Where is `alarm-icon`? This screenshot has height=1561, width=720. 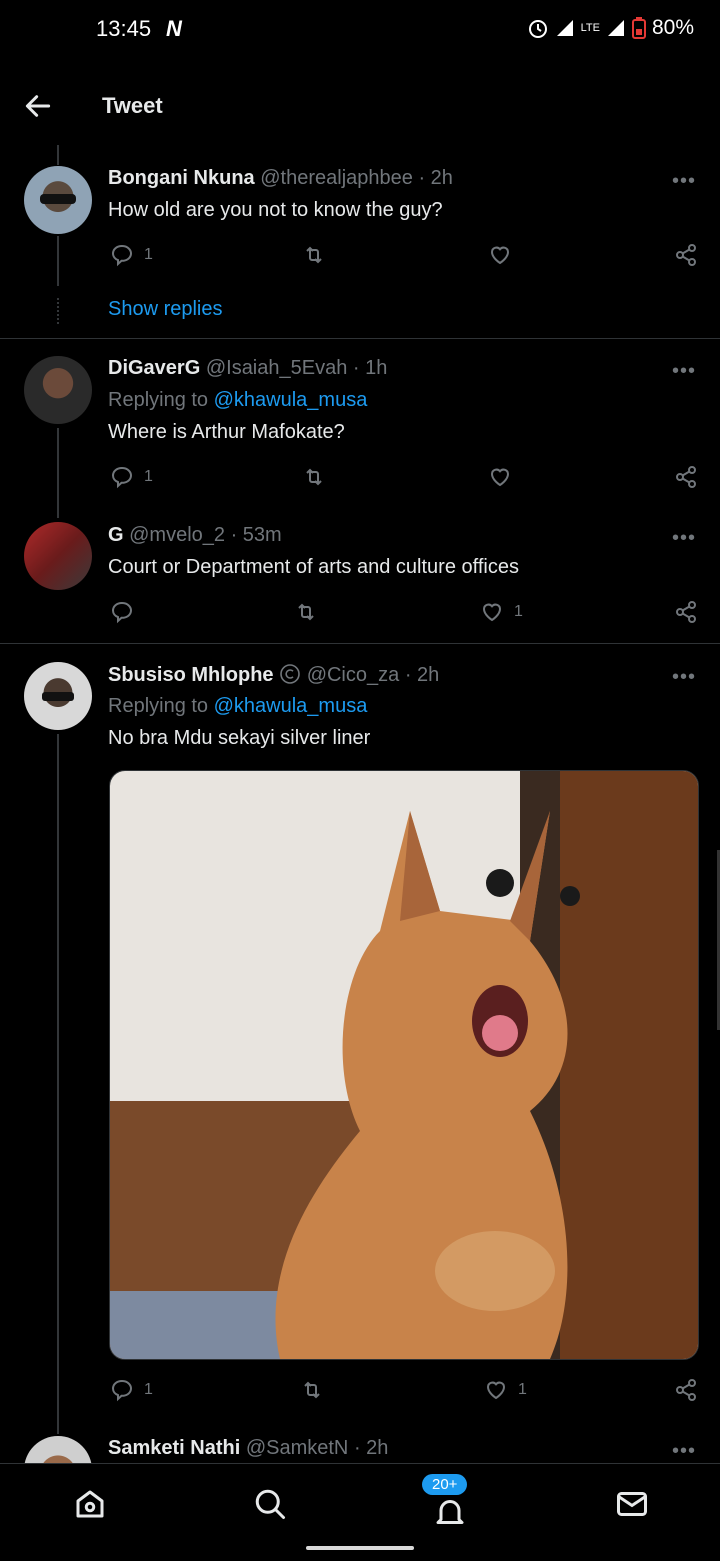
alarm-icon is located at coordinates (537, 29).